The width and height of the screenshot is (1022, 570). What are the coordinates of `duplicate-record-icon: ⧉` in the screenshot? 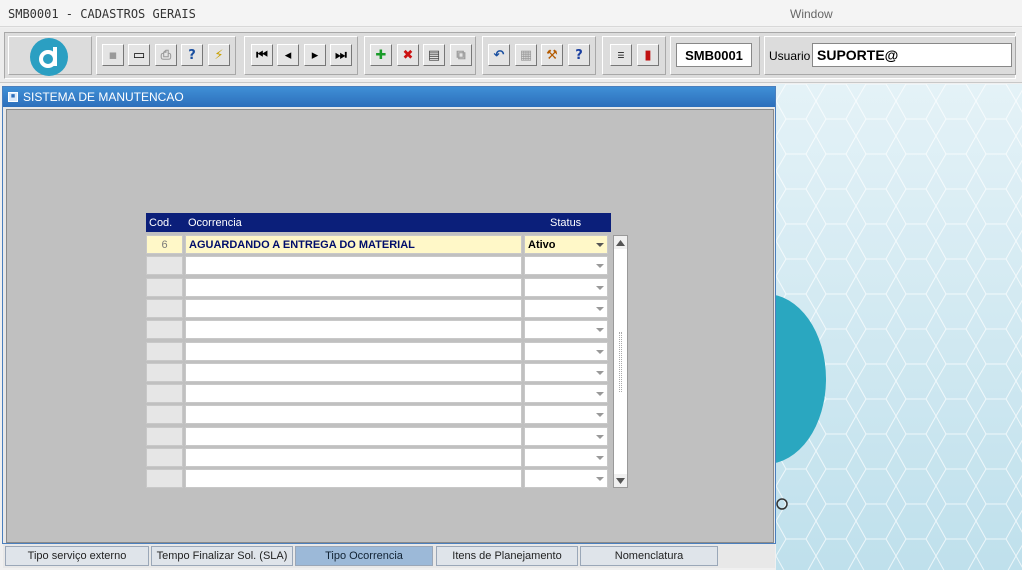 It's located at (461, 55).